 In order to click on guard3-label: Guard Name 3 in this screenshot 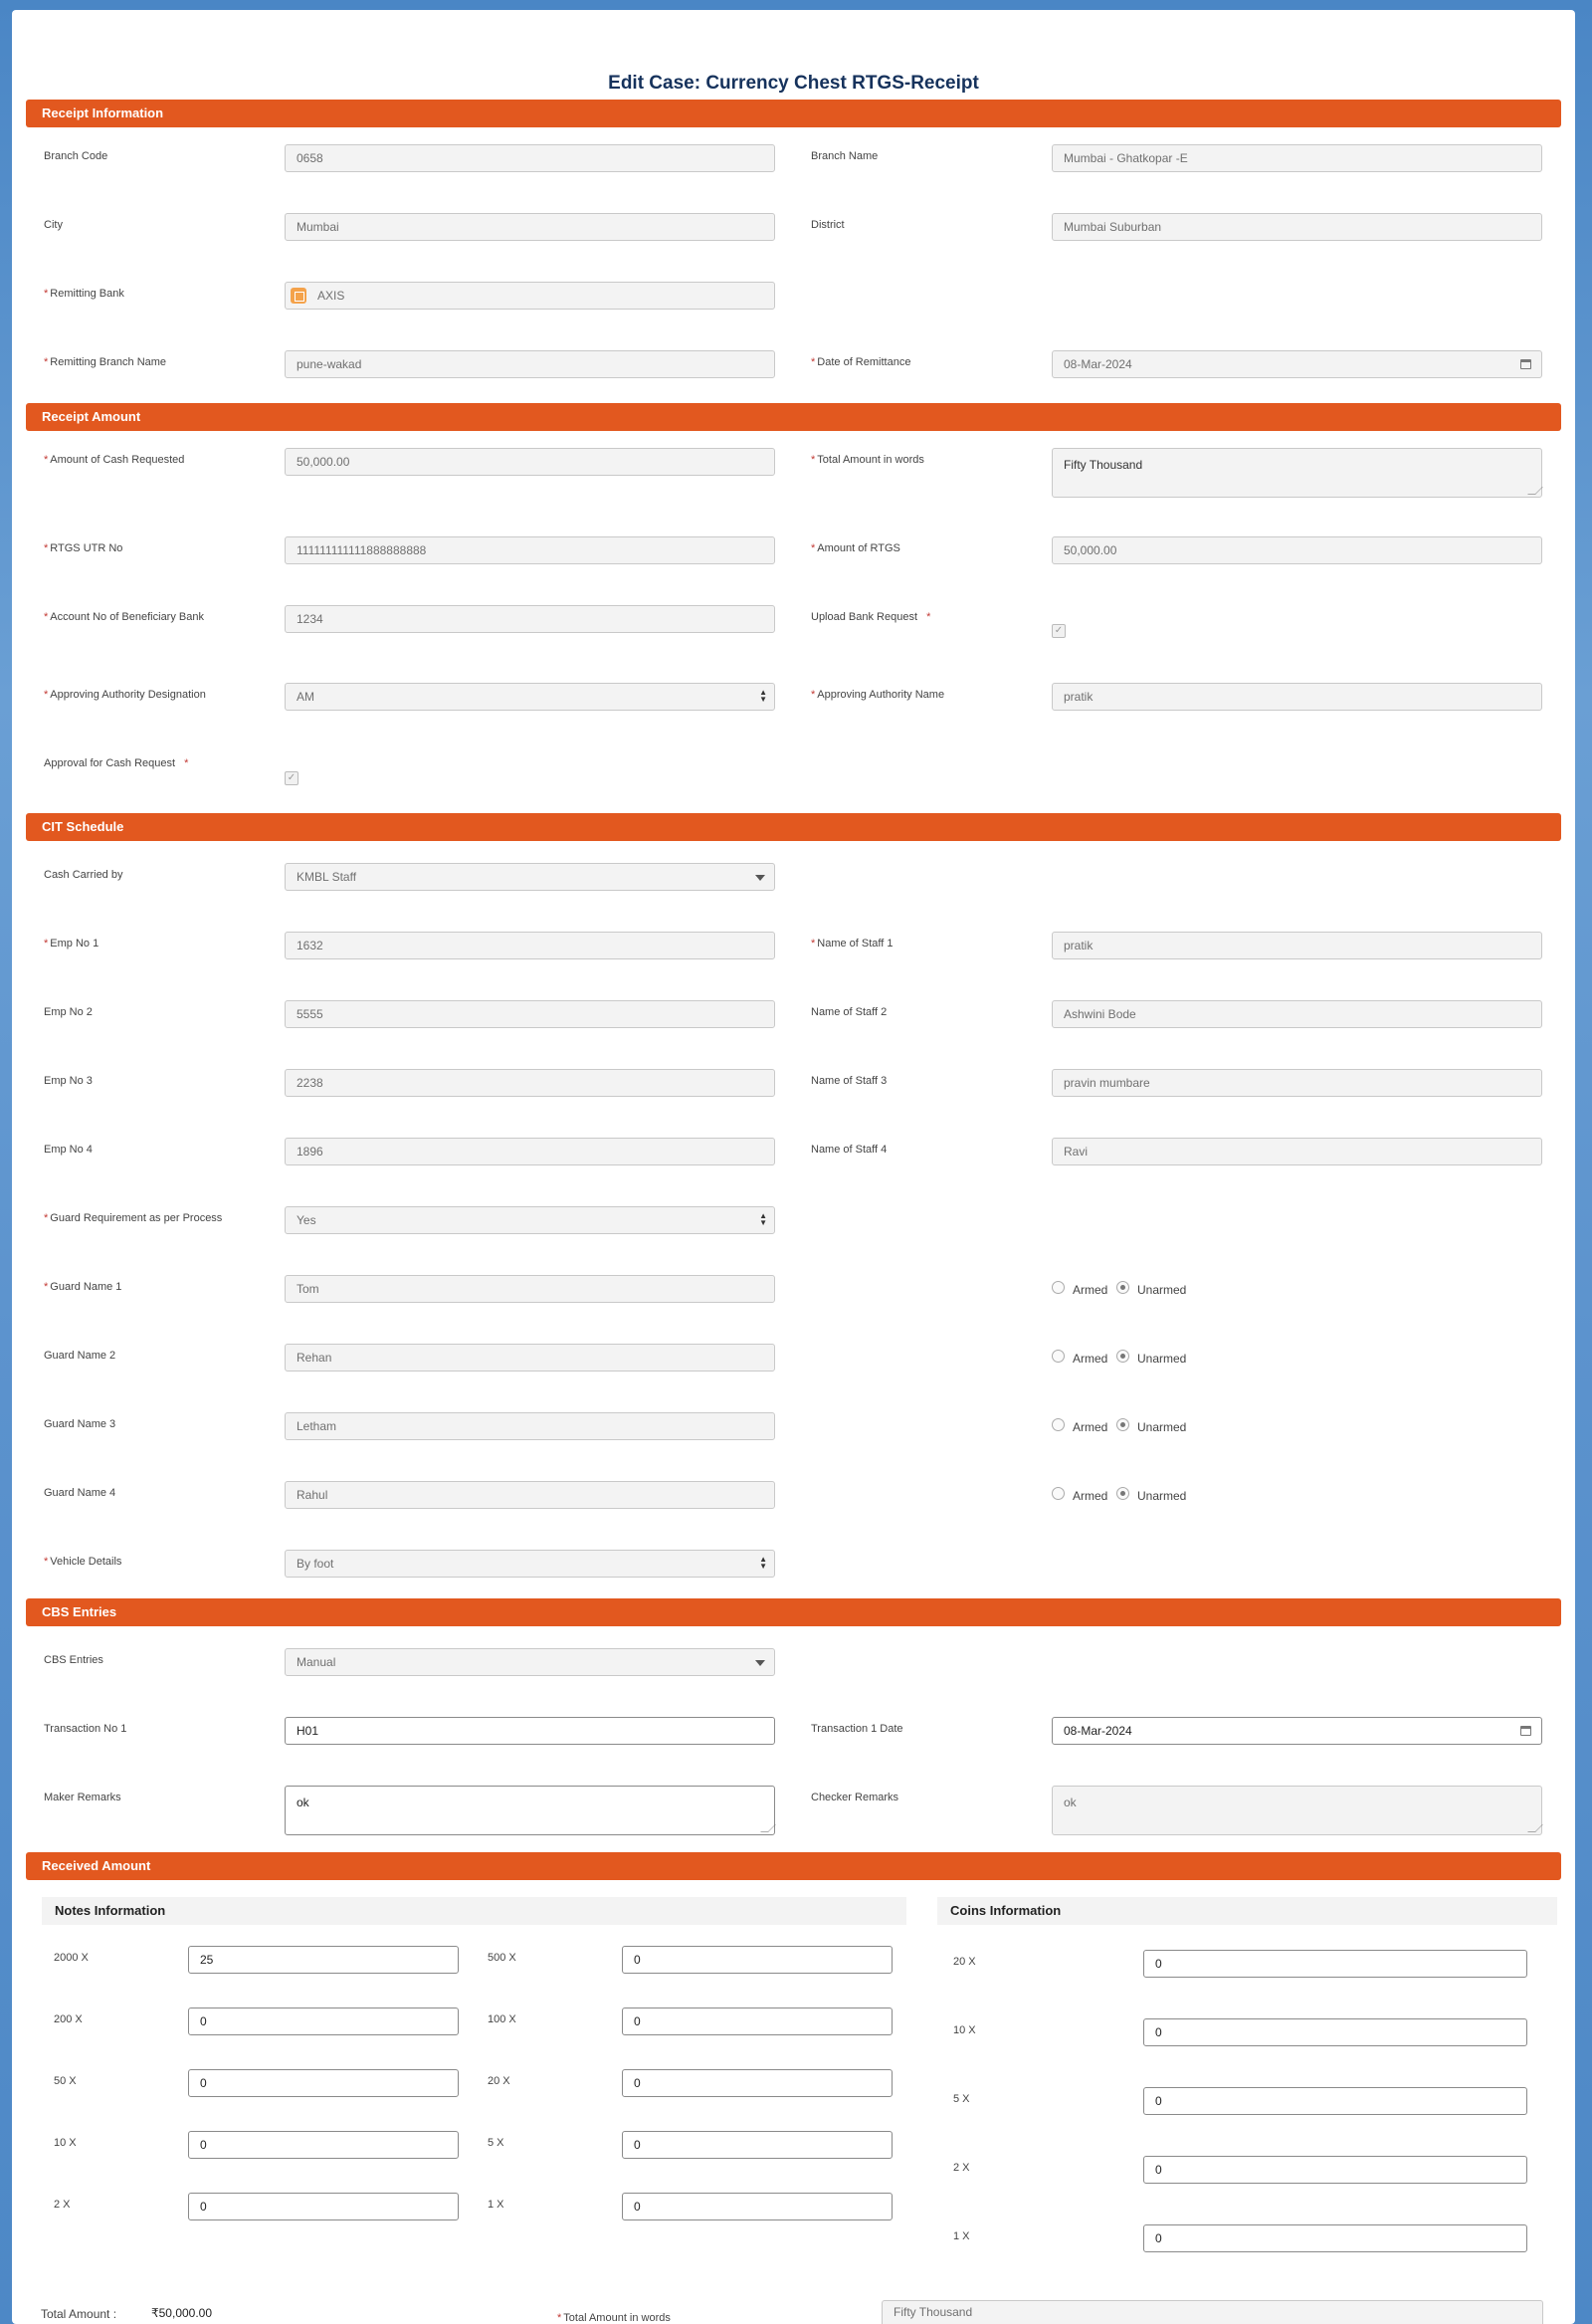, I will do `click(80, 1424)`.